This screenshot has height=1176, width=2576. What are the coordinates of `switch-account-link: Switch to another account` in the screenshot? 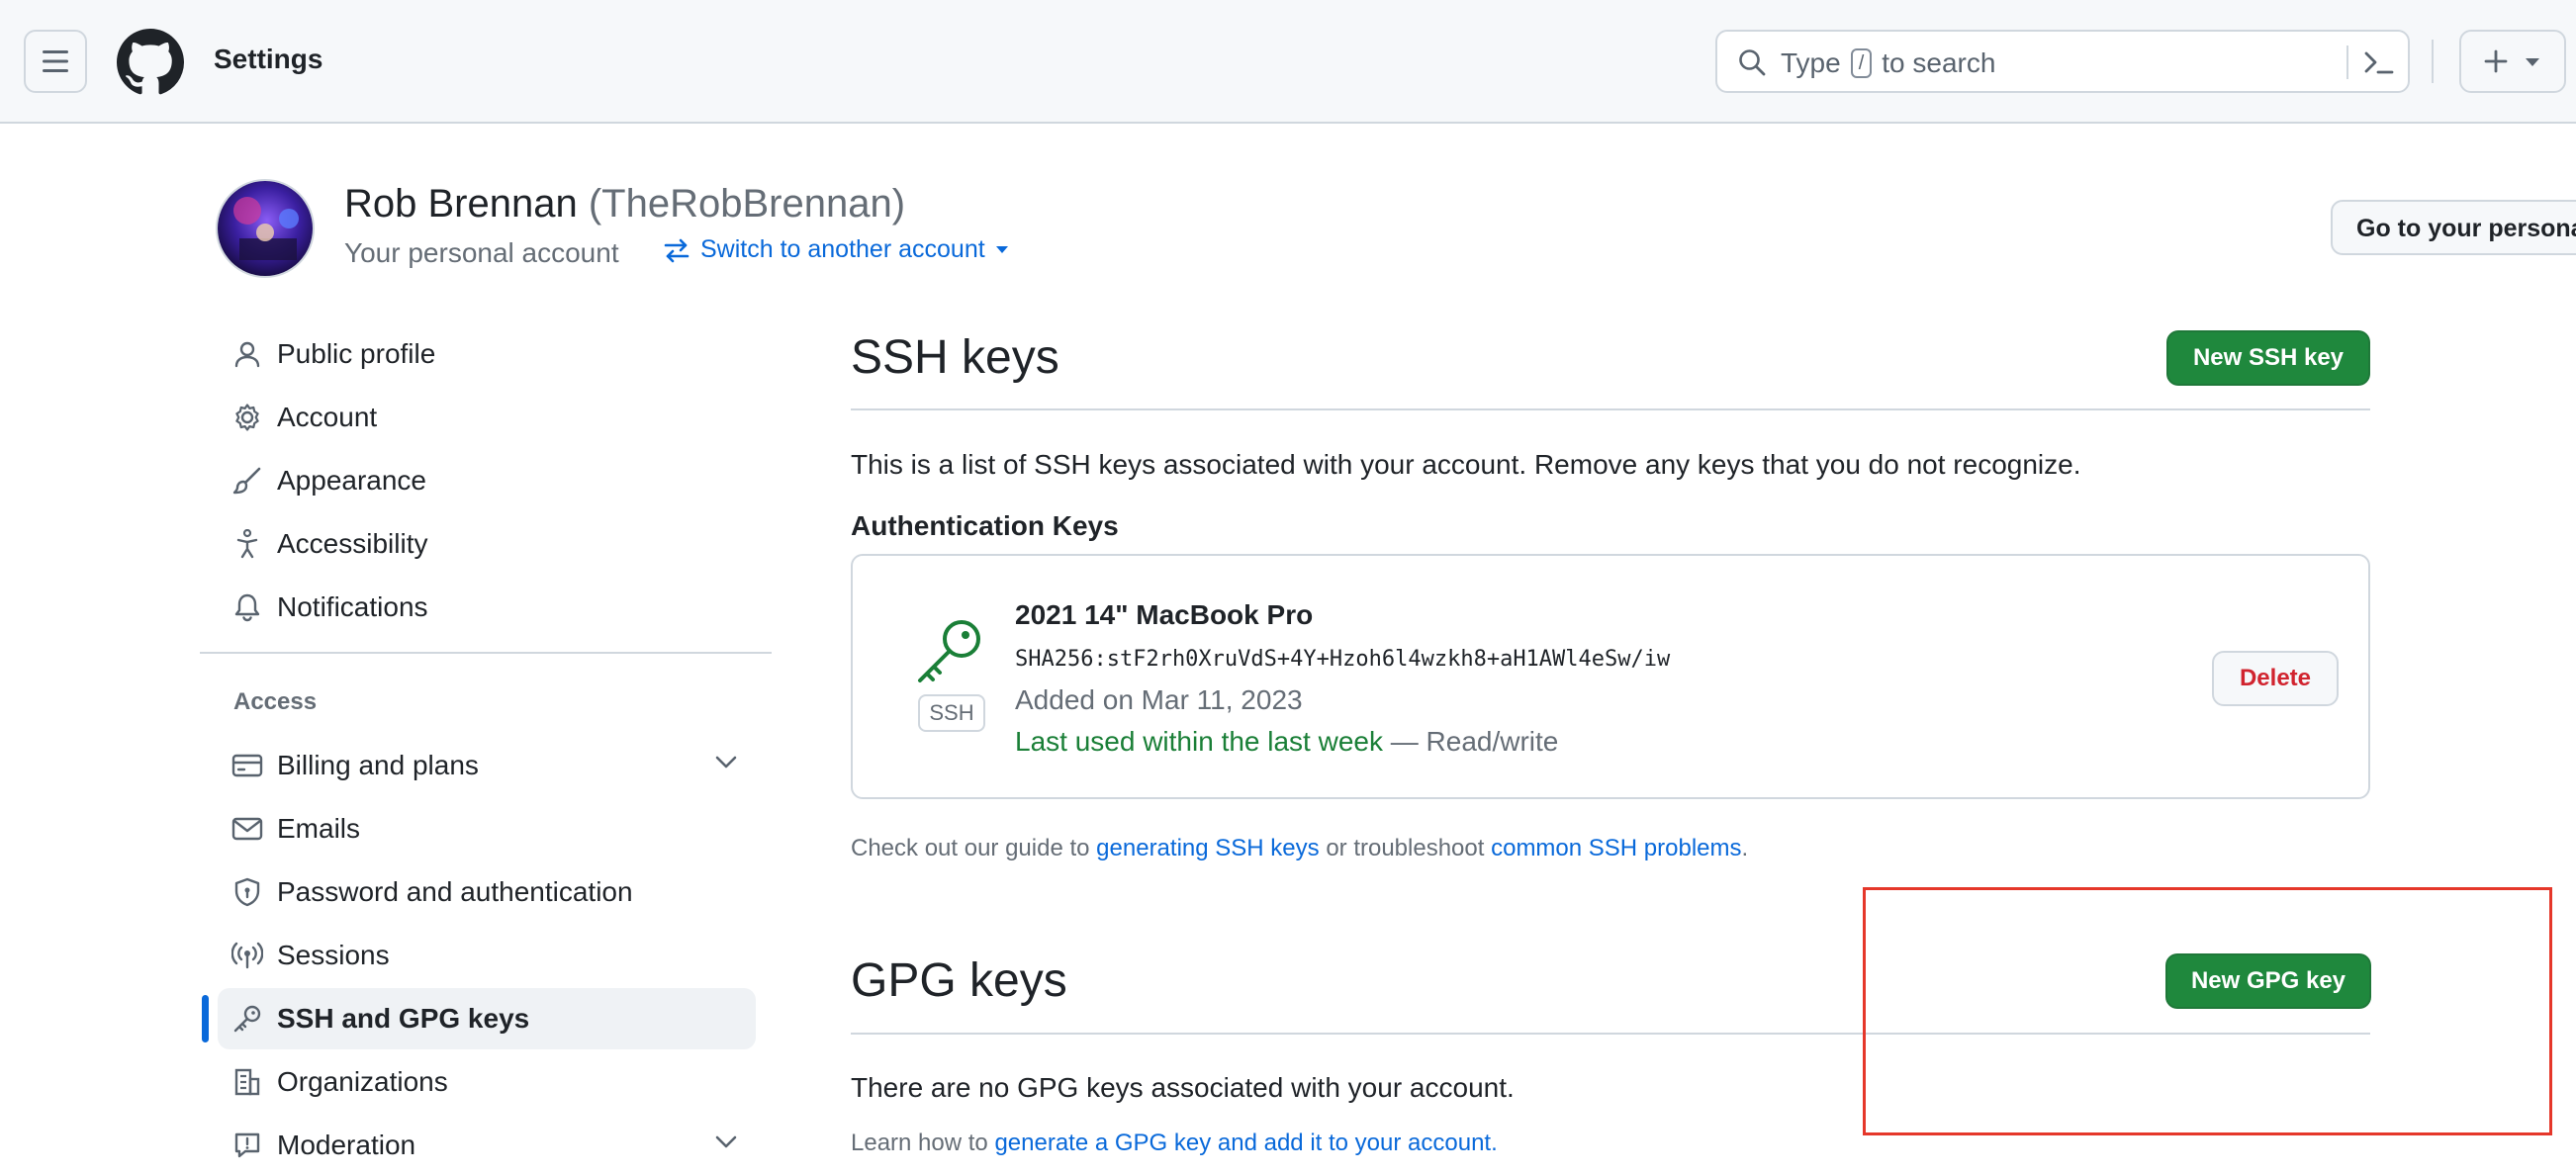 It's located at (836, 249).